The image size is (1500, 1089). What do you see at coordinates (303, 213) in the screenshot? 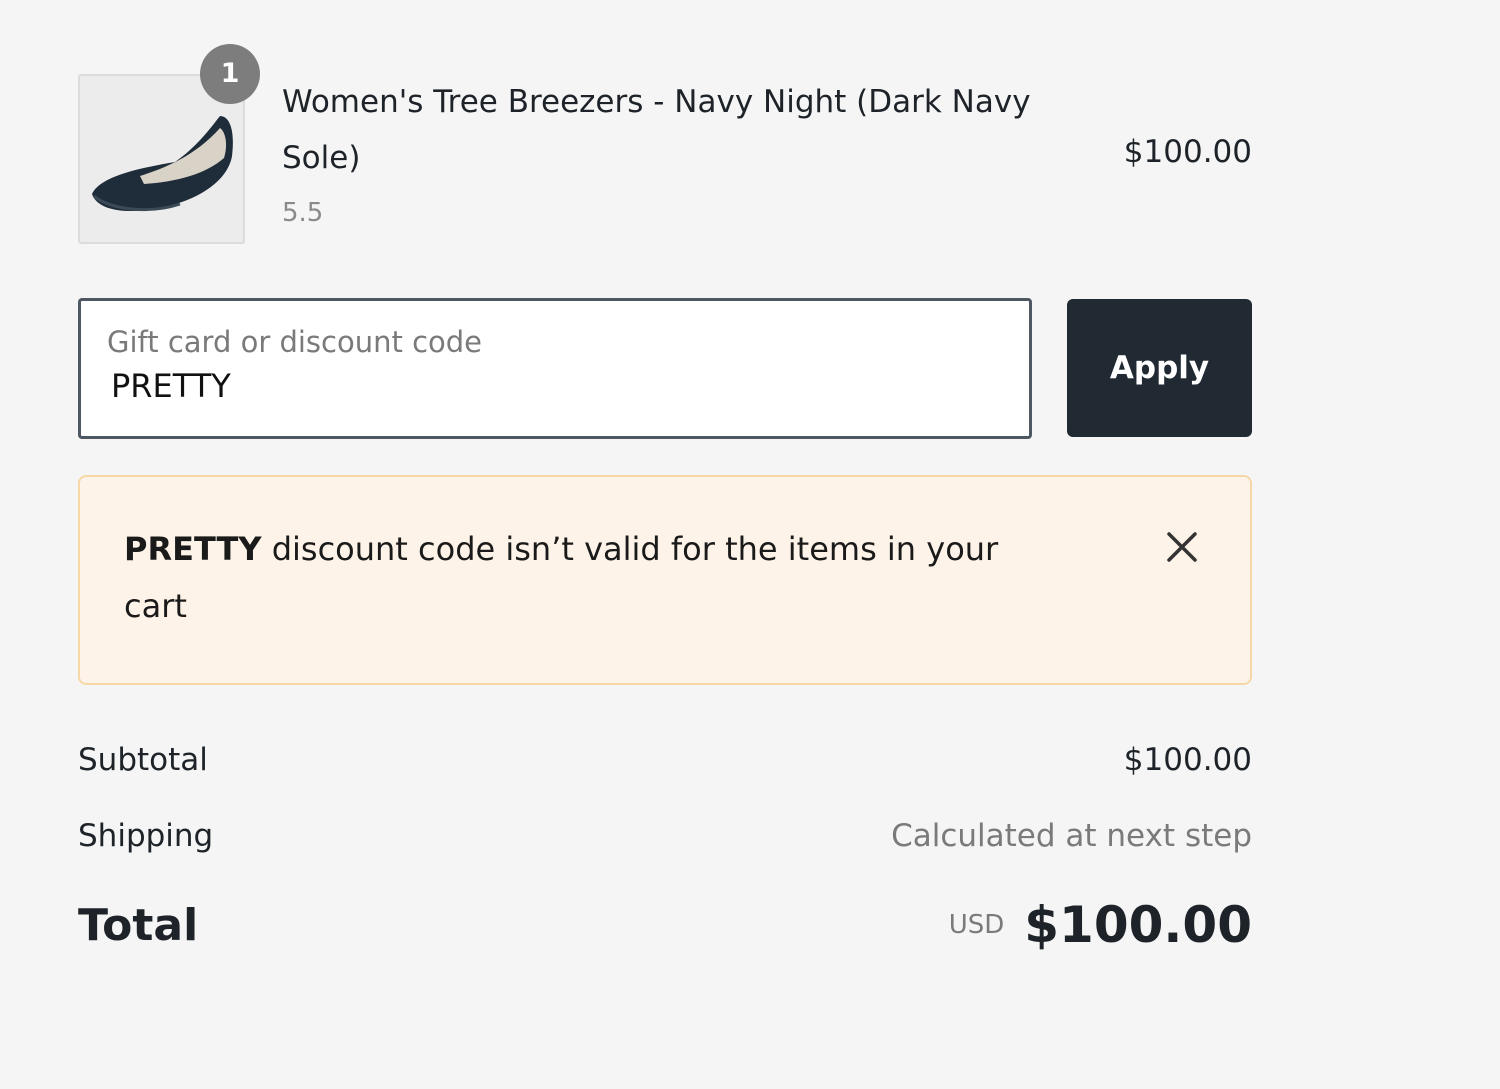
I see `product-variant: 5.5` at bounding box center [303, 213].